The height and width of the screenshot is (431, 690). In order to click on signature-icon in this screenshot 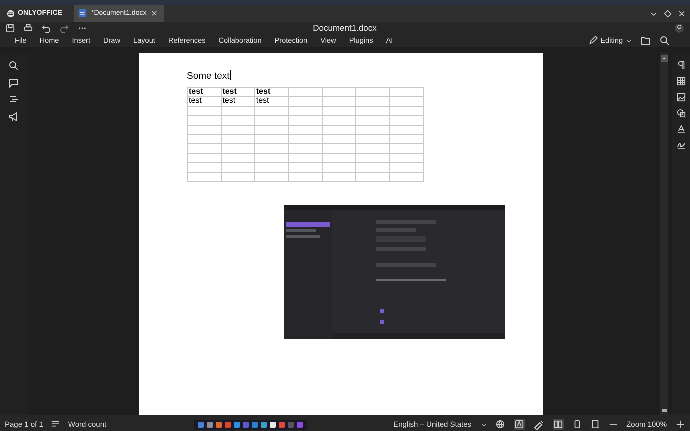, I will do `click(681, 145)`.